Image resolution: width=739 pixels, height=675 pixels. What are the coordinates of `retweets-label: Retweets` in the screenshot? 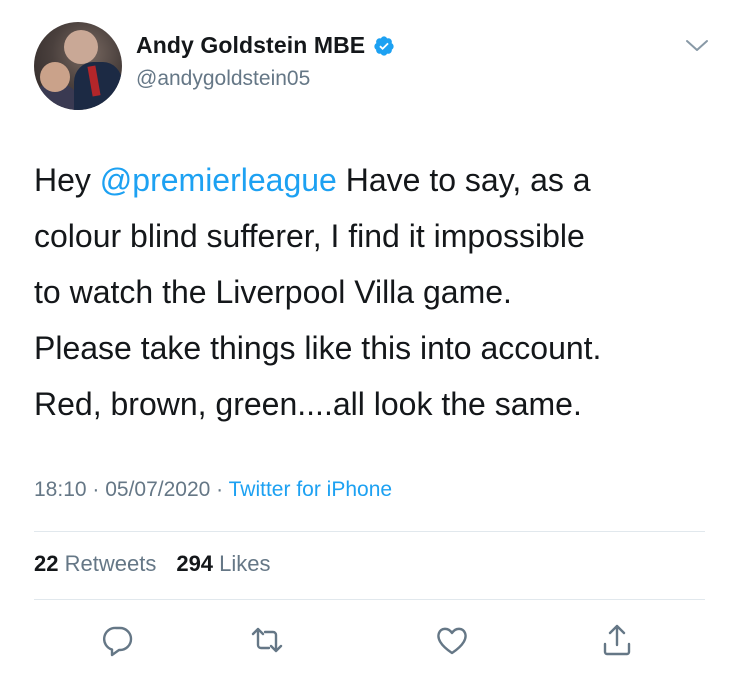 It's located at (110, 563).